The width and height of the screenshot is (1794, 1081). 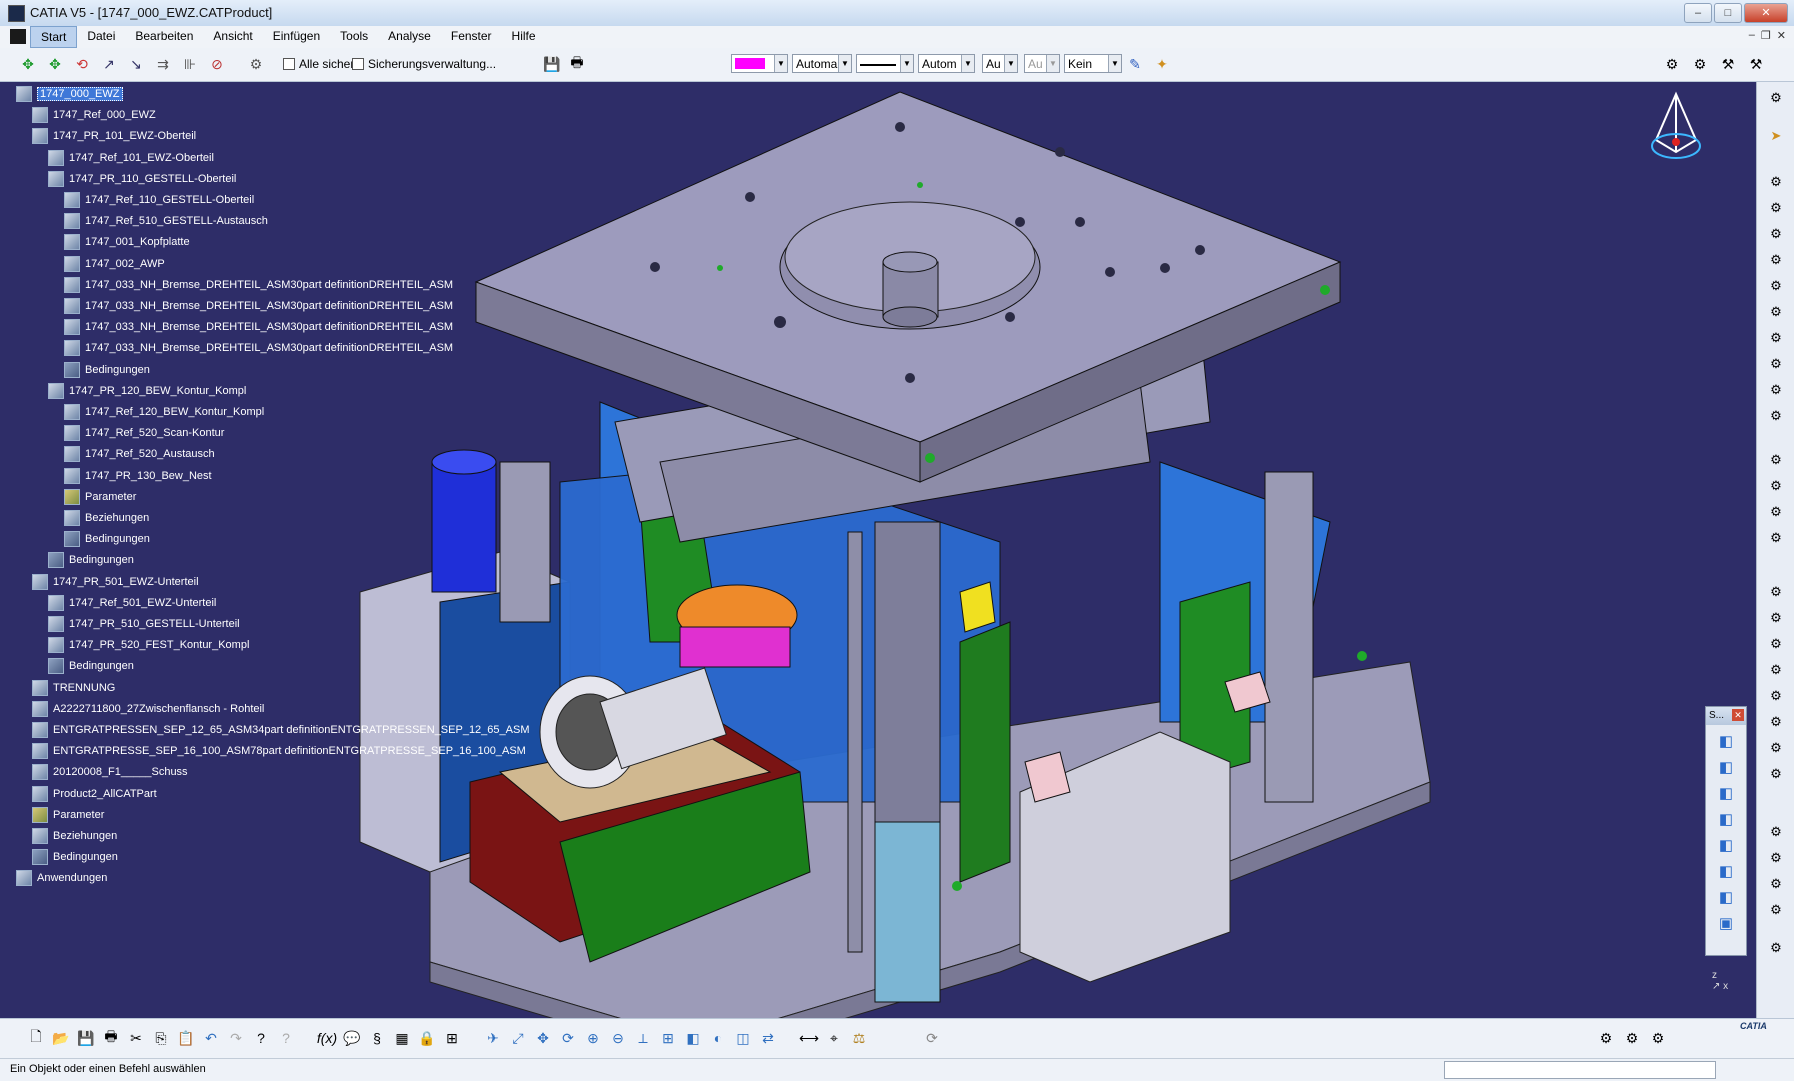 I want to click on pan-icon: ✥, so click(x=543, y=1038).